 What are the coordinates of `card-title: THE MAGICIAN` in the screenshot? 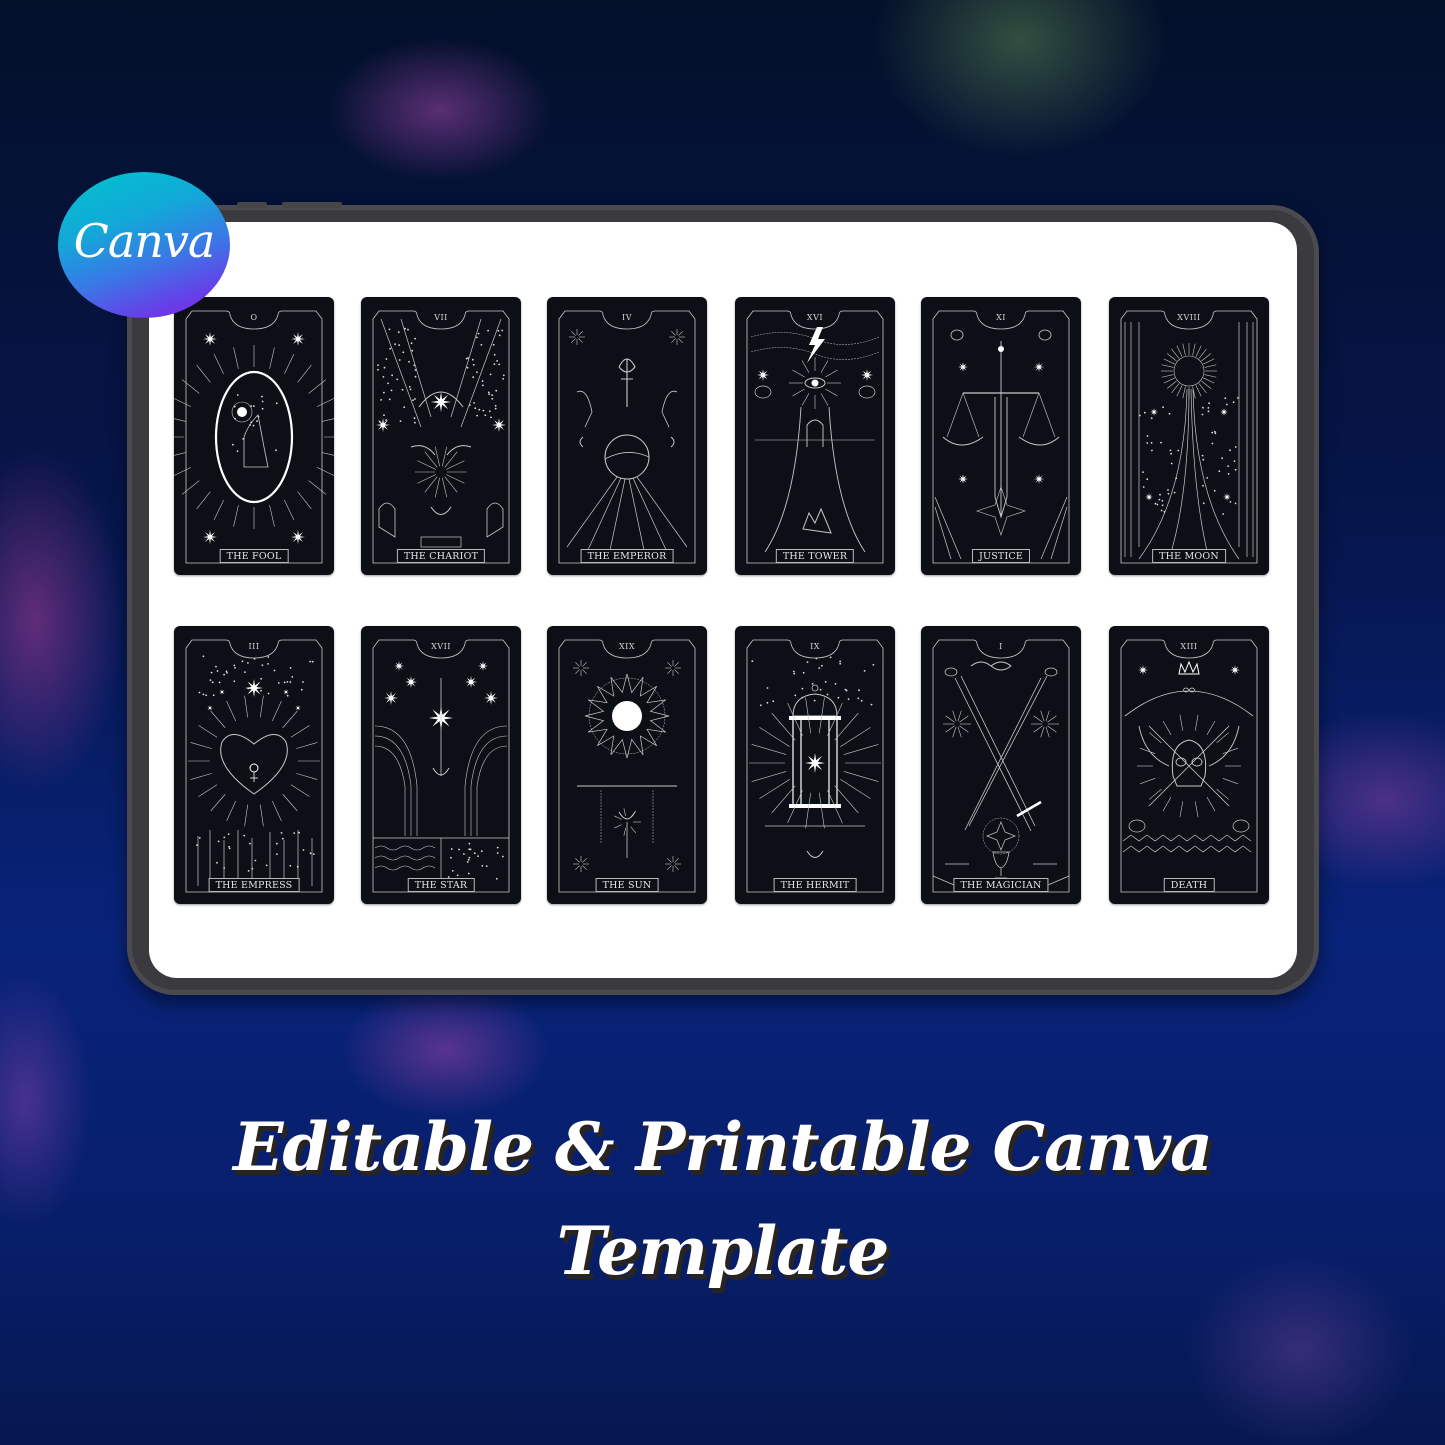 It's located at (1001, 885).